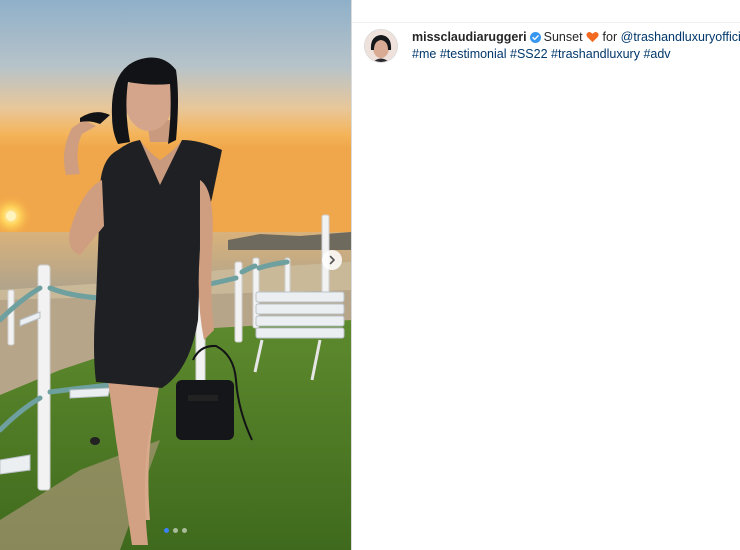 The height and width of the screenshot is (550, 740). Describe the element at coordinates (592, 37) in the screenshot. I see `orange-heart-icon` at that location.